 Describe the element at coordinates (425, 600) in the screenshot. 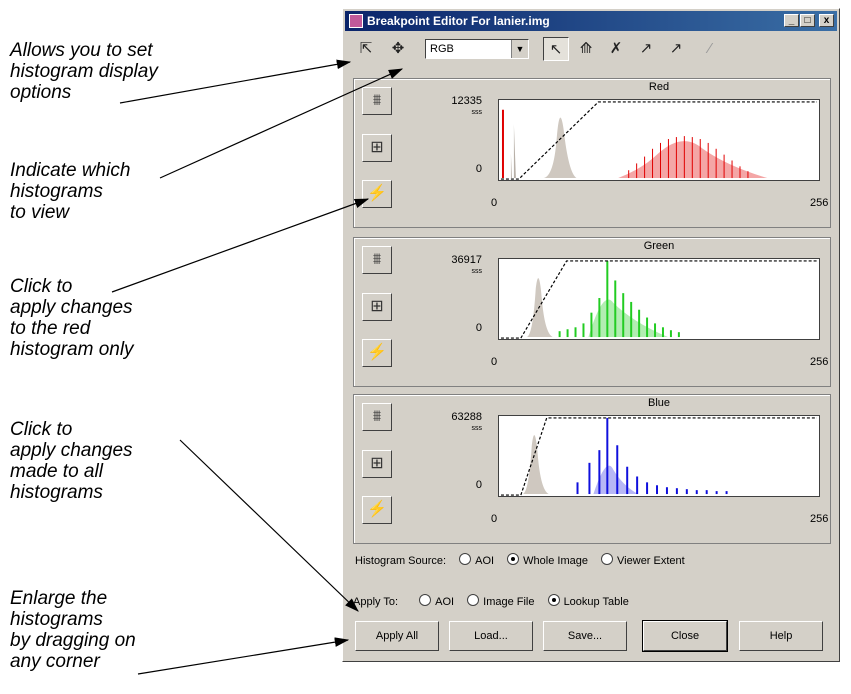

I see `radio-apply-aoi` at that location.